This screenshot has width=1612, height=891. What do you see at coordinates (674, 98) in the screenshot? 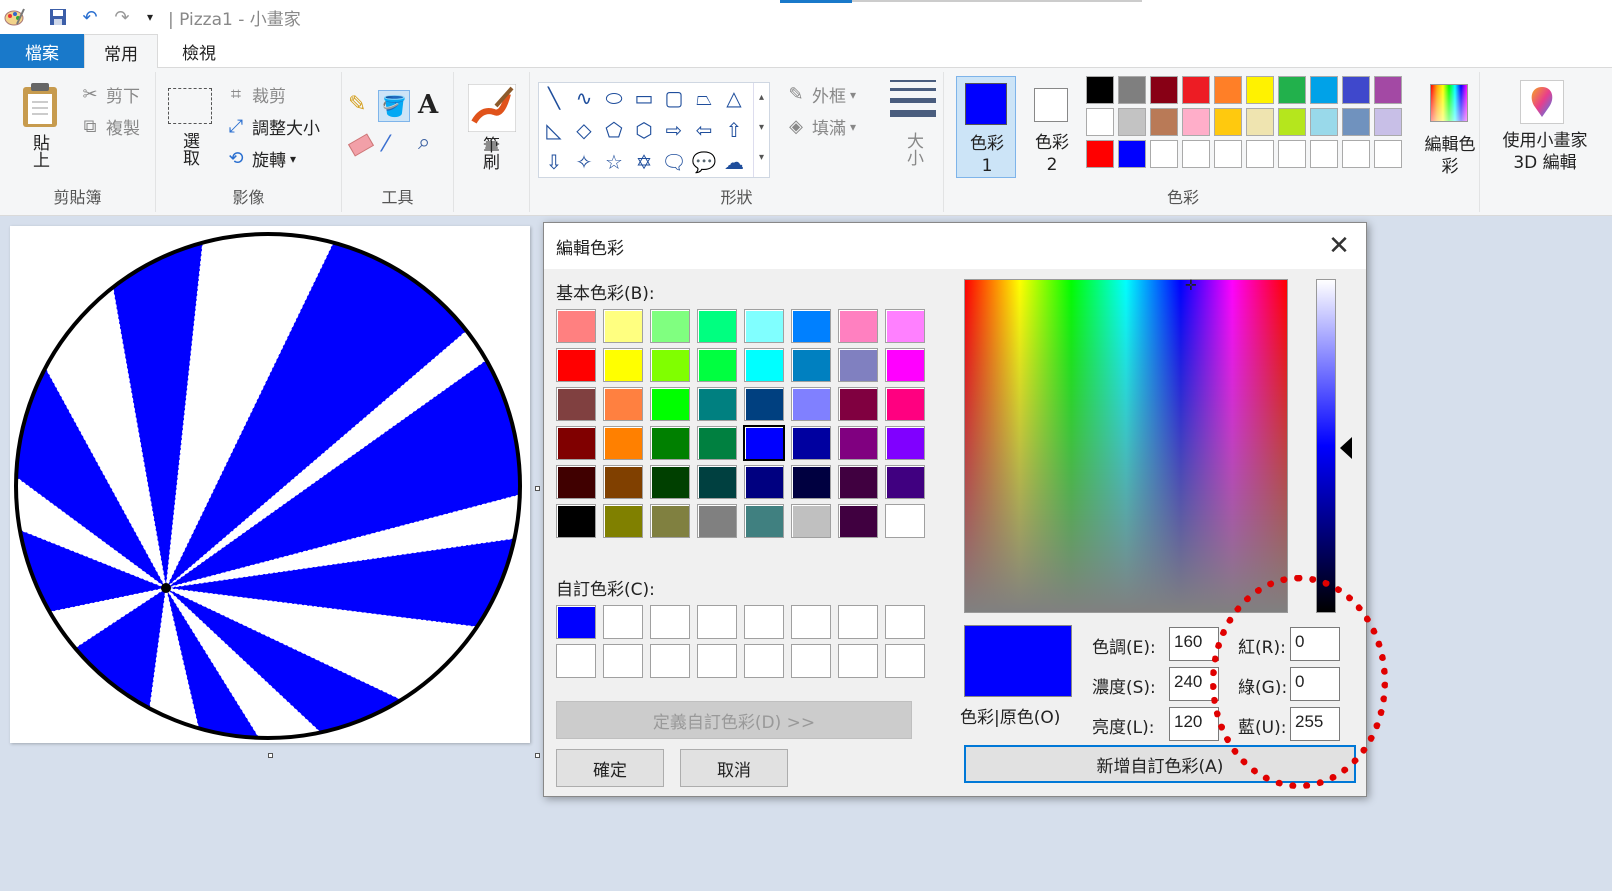
I see `rounded-rectangle-shape-icon: ▢` at bounding box center [674, 98].